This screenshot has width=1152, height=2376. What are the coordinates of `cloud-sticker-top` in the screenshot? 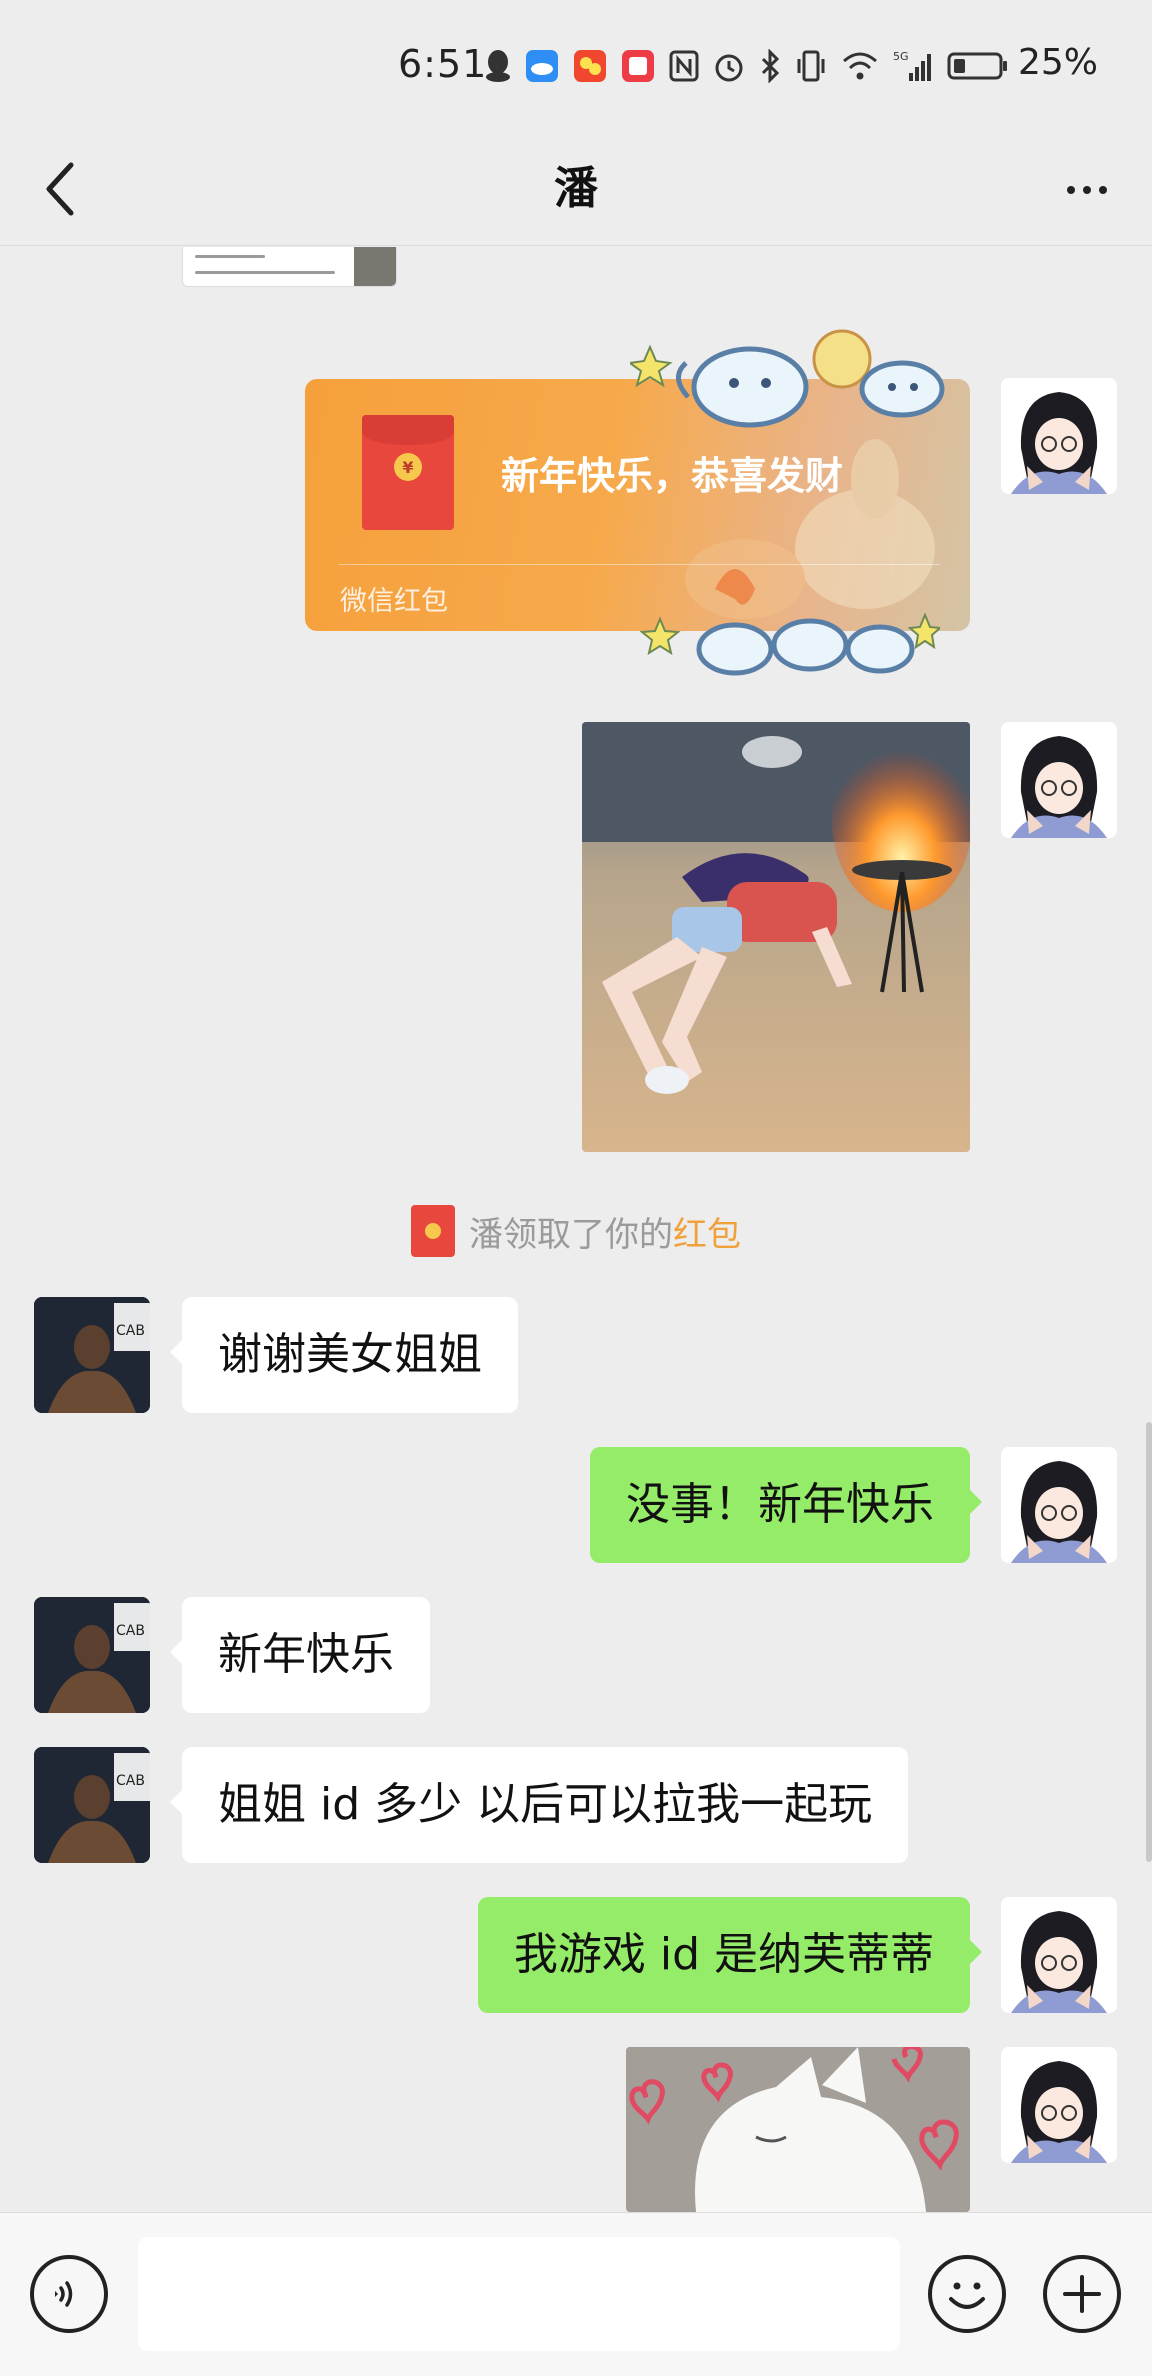 It's located at (787, 378).